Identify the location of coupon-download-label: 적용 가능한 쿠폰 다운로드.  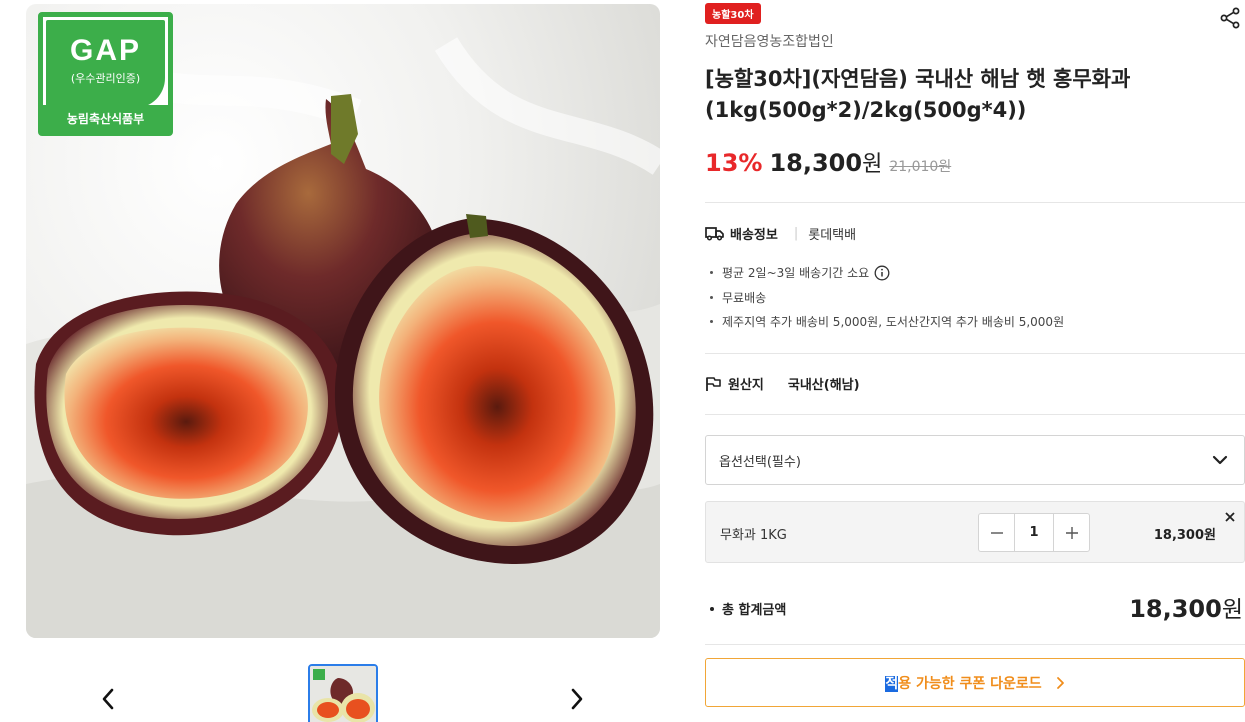
(963, 683).